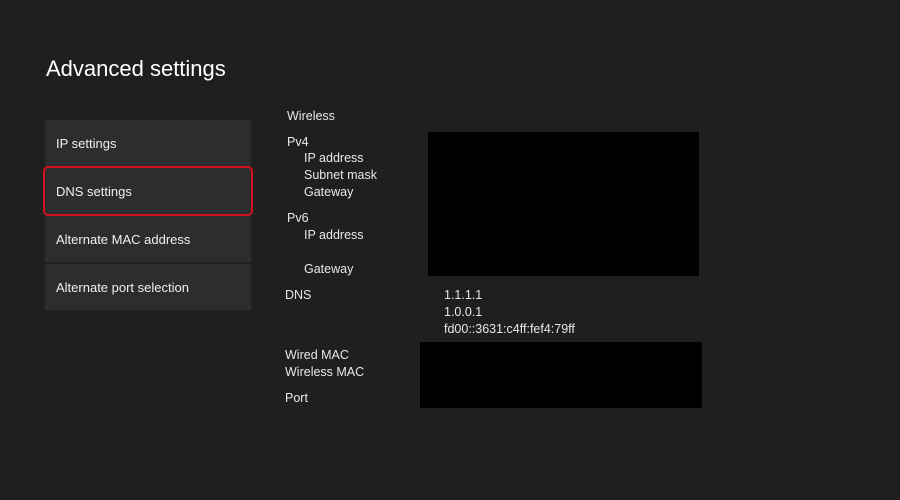  Describe the element at coordinates (296, 398) in the screenshot. I see `port-label: Port` at that location.